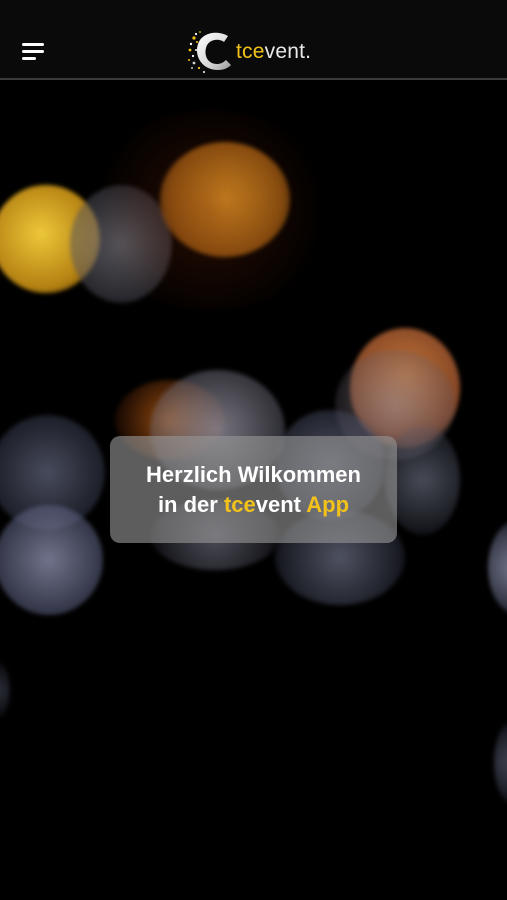 This screenshot has height=900, width=507. I want to click on app-header: tcevent., so click(253, 40).